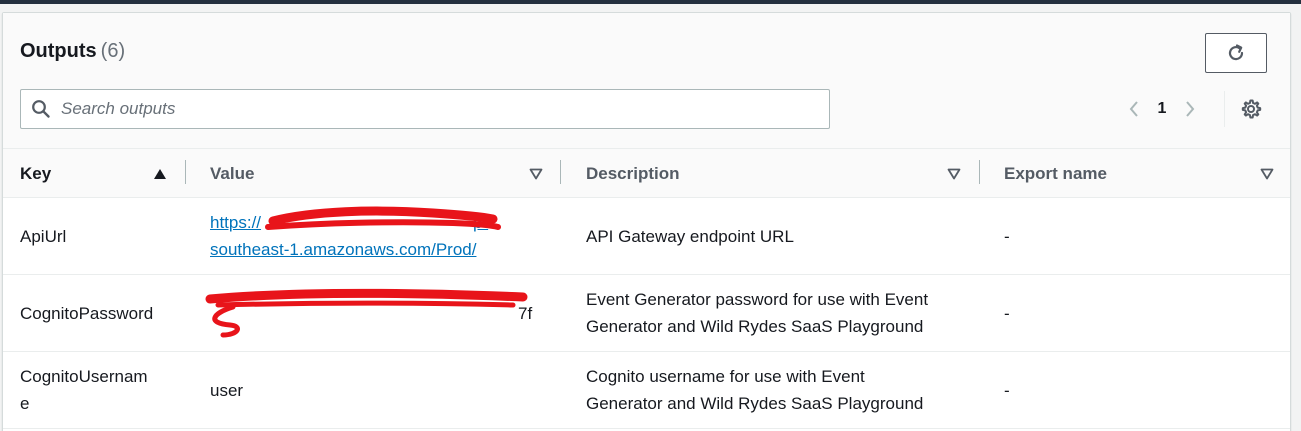 The image size is (1301, 431). What do you see at coordinates (481, 222) in the screenshot?
I see `api-url-line1-tail: p-` at bounding box center [481, 222].